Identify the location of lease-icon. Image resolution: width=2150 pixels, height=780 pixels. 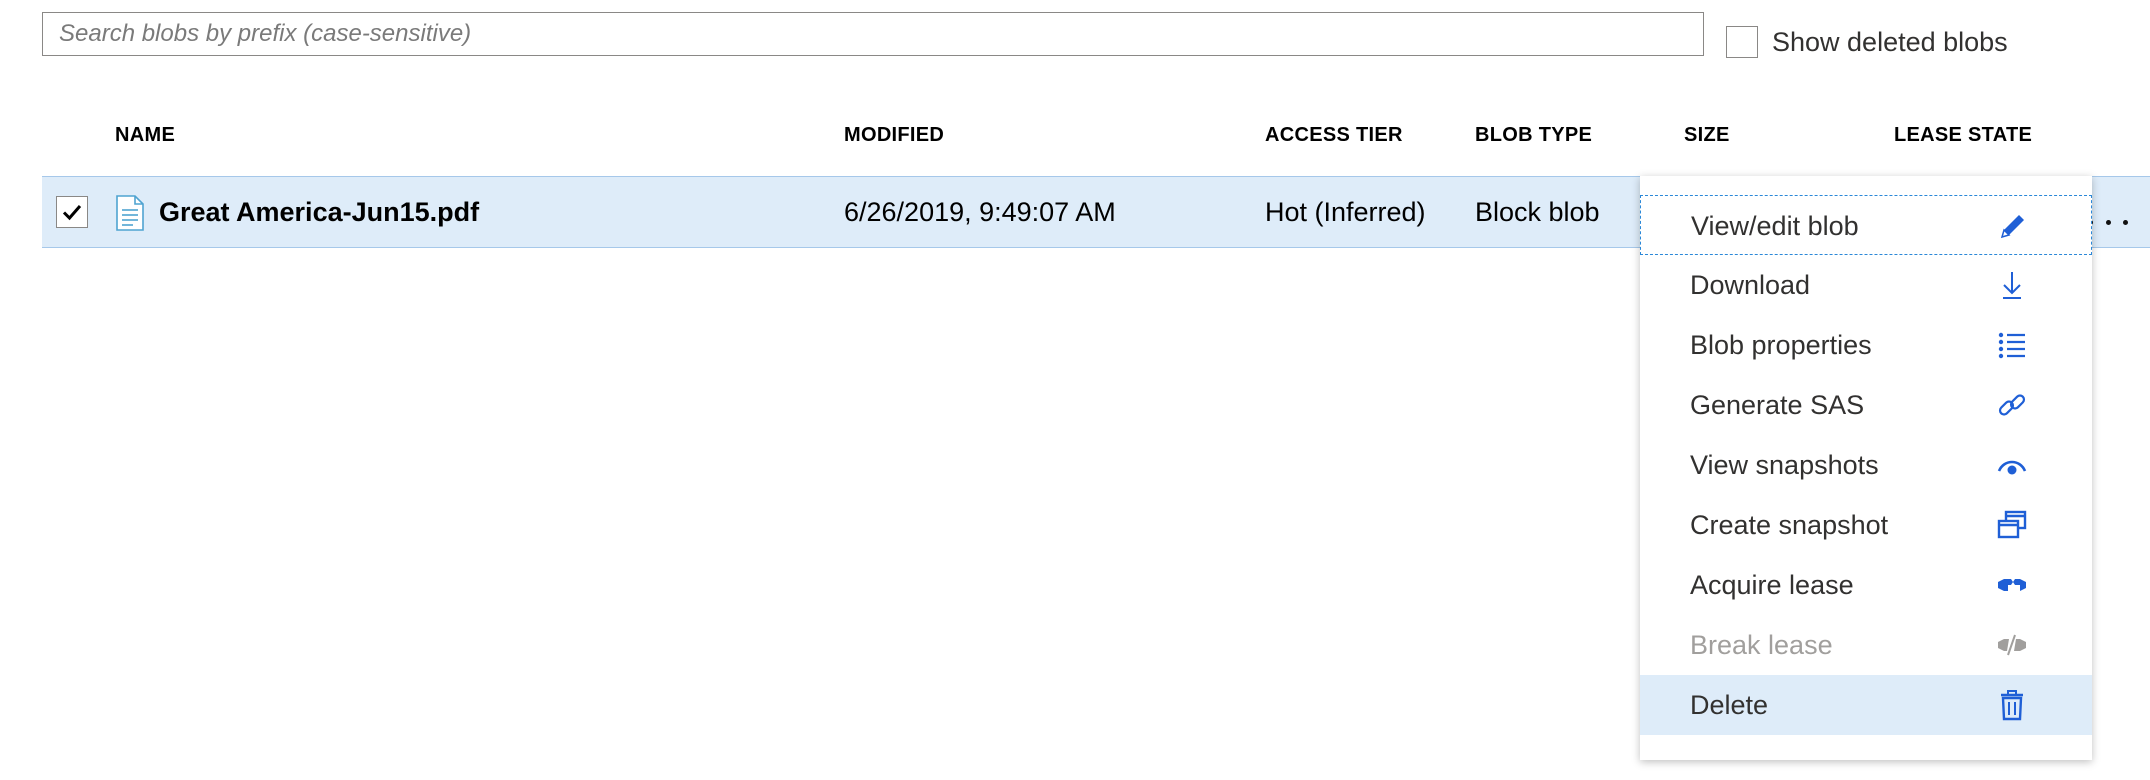
(2012, 585).